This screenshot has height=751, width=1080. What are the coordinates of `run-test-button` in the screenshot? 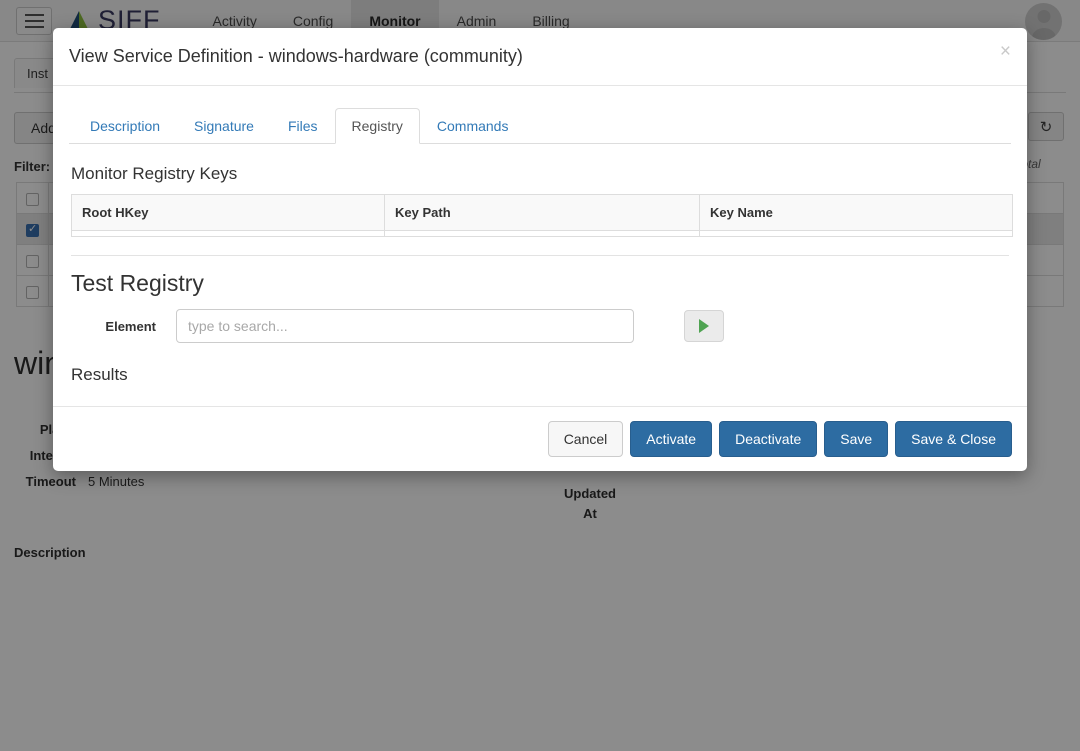 It's located at (704, 326).